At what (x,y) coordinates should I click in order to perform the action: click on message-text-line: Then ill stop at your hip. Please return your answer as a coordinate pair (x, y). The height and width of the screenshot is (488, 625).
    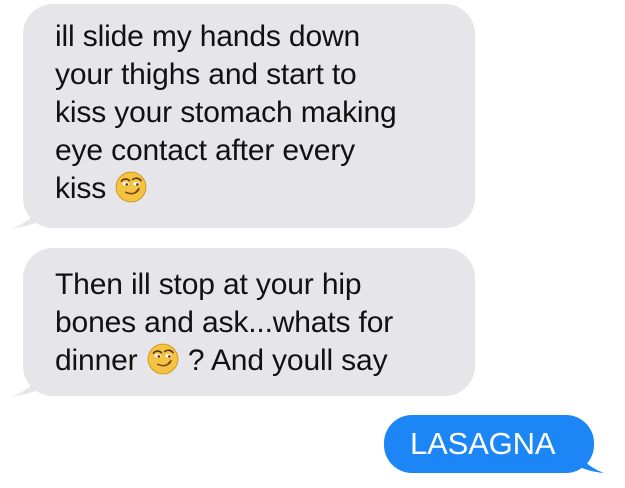
    Looking at the image, I should click on (208, 284).